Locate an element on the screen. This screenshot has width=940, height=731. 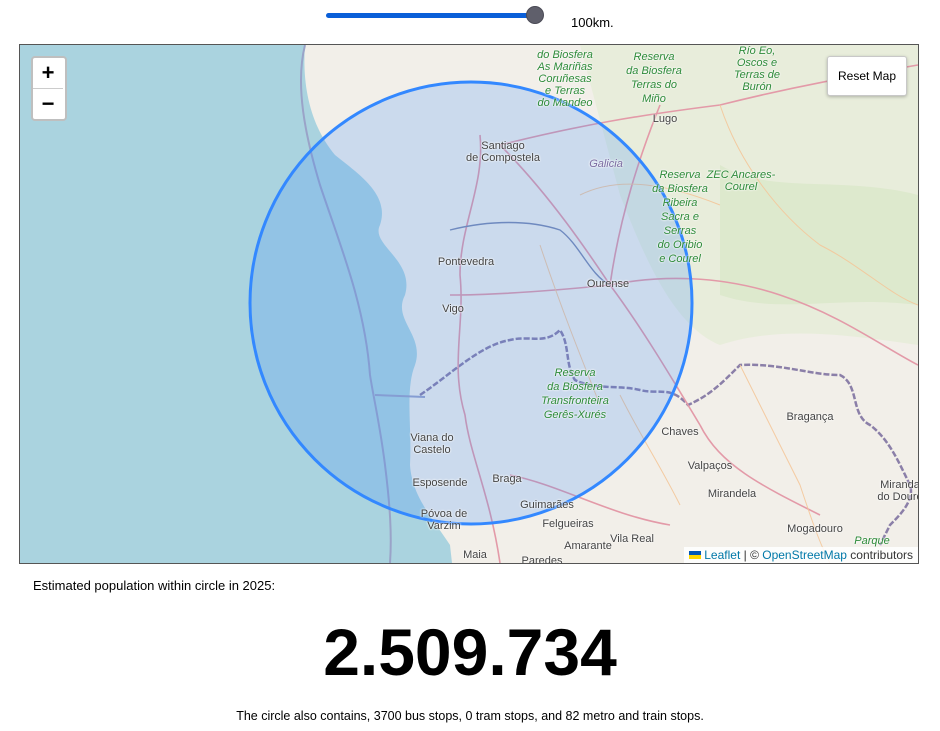
place-label: Braga is located at coordinates (507, 479).